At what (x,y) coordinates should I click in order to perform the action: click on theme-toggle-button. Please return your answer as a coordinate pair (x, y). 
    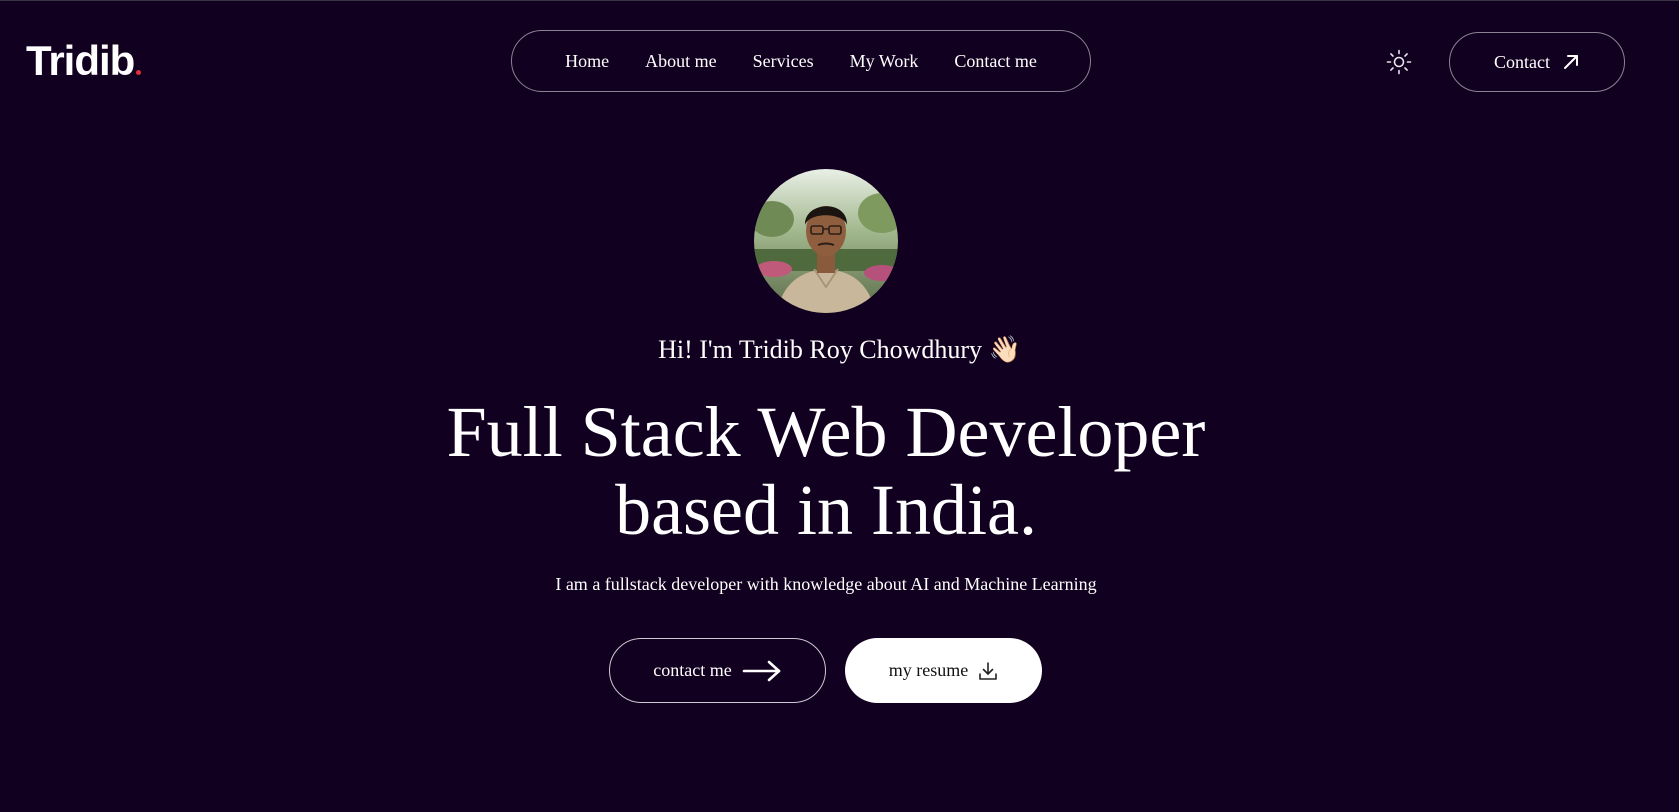
    Looking at the image, I should click on (1399, 62).